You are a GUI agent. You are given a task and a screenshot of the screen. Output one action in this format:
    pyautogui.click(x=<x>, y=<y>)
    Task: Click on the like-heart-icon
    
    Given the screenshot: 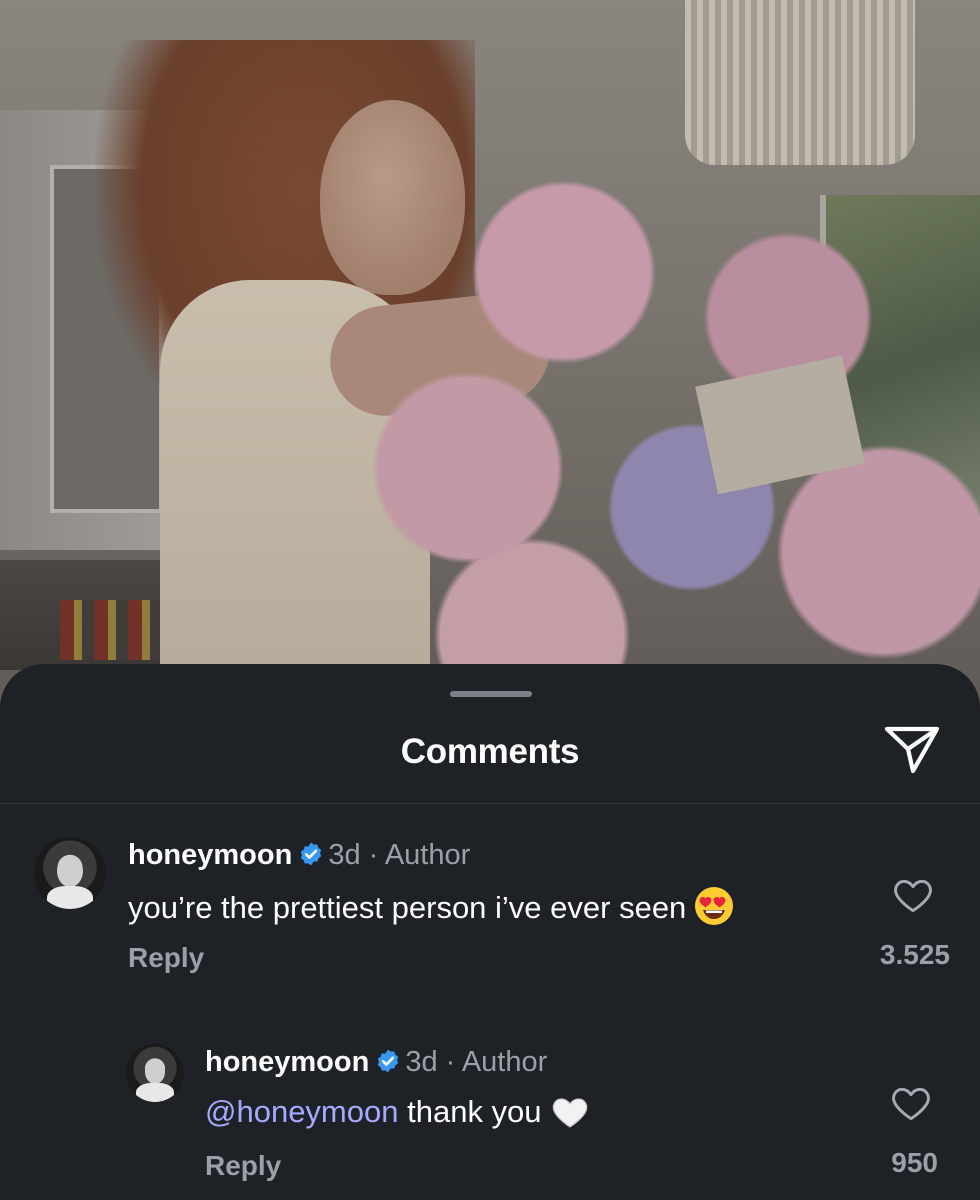 What is the action you would take?
    pyautogui.click(x=911, y=1102)
    